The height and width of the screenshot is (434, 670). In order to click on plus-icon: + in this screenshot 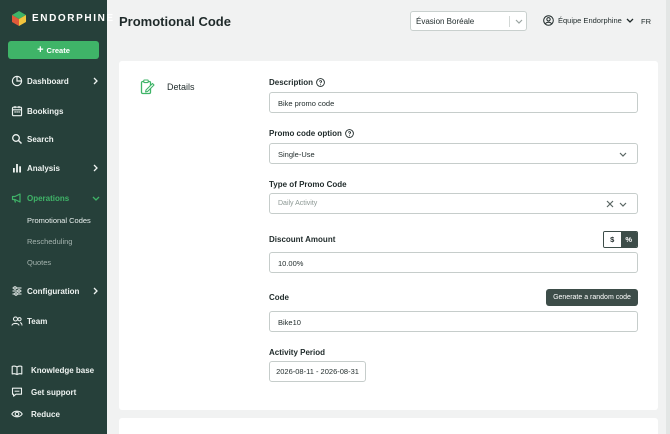, I will do `click(40, 49)`.